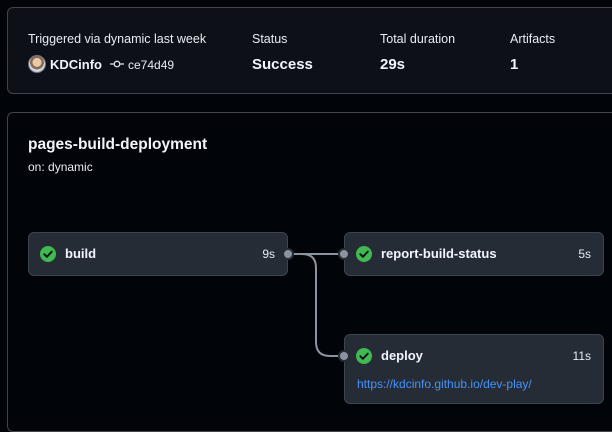 The height and width of the screenshot is (432, 612). What do you see at coordinates (393, 64) in the screenshot?
I see `duration-value: 29s` at bounding box center [393, 64].